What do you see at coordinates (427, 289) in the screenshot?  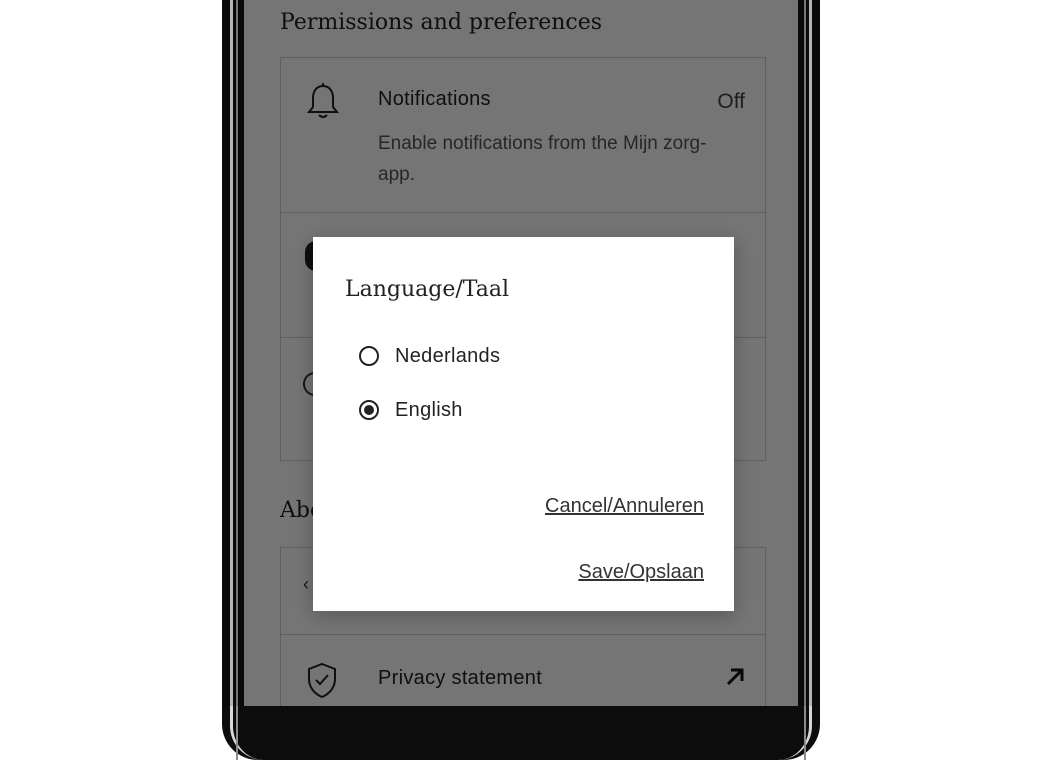 I see `dialog-title: Language/Taal` at bounding box center [427, 289].